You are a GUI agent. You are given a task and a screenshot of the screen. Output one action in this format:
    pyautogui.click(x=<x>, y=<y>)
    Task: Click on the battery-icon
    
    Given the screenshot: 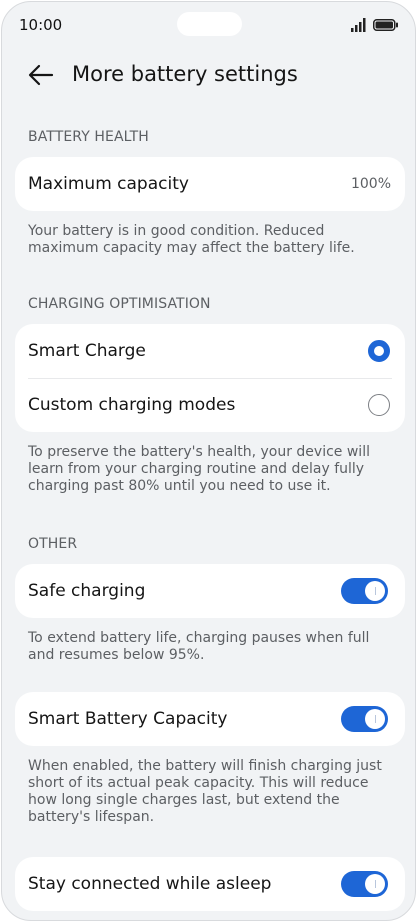 What is the action you would take?
    pyautogui.click(x=385, y=25)
    